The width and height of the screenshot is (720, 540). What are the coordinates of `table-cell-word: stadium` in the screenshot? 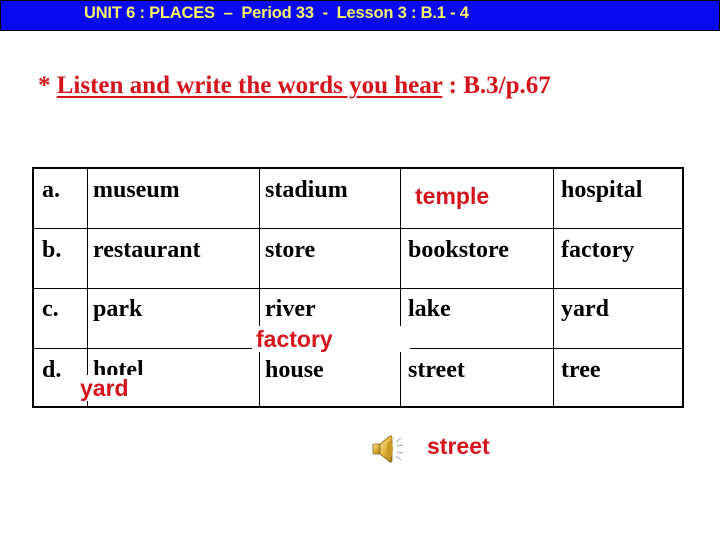 It's located at (306, 190).